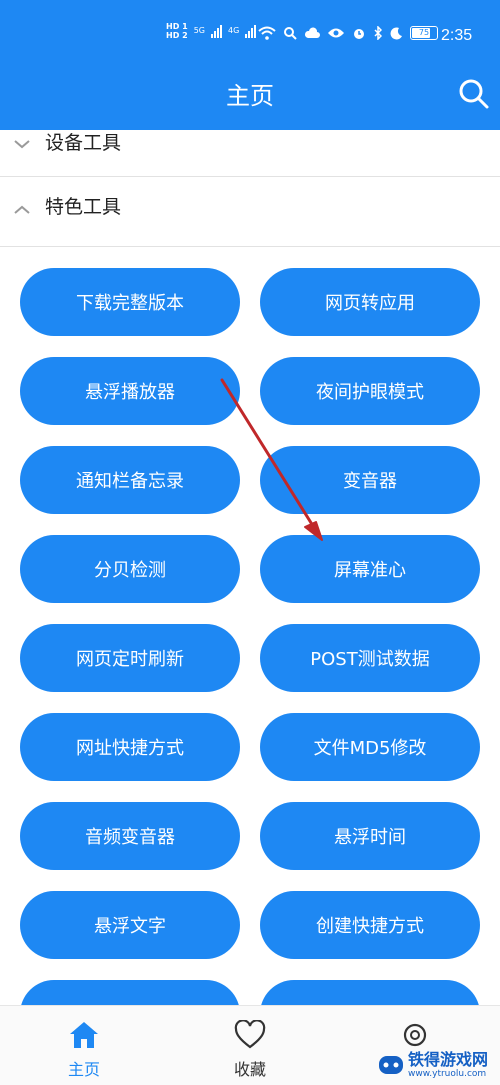 This screenshot has height=1085, width=500. I want to click on section-feature-tools: 特色工具, so click(250, 212).